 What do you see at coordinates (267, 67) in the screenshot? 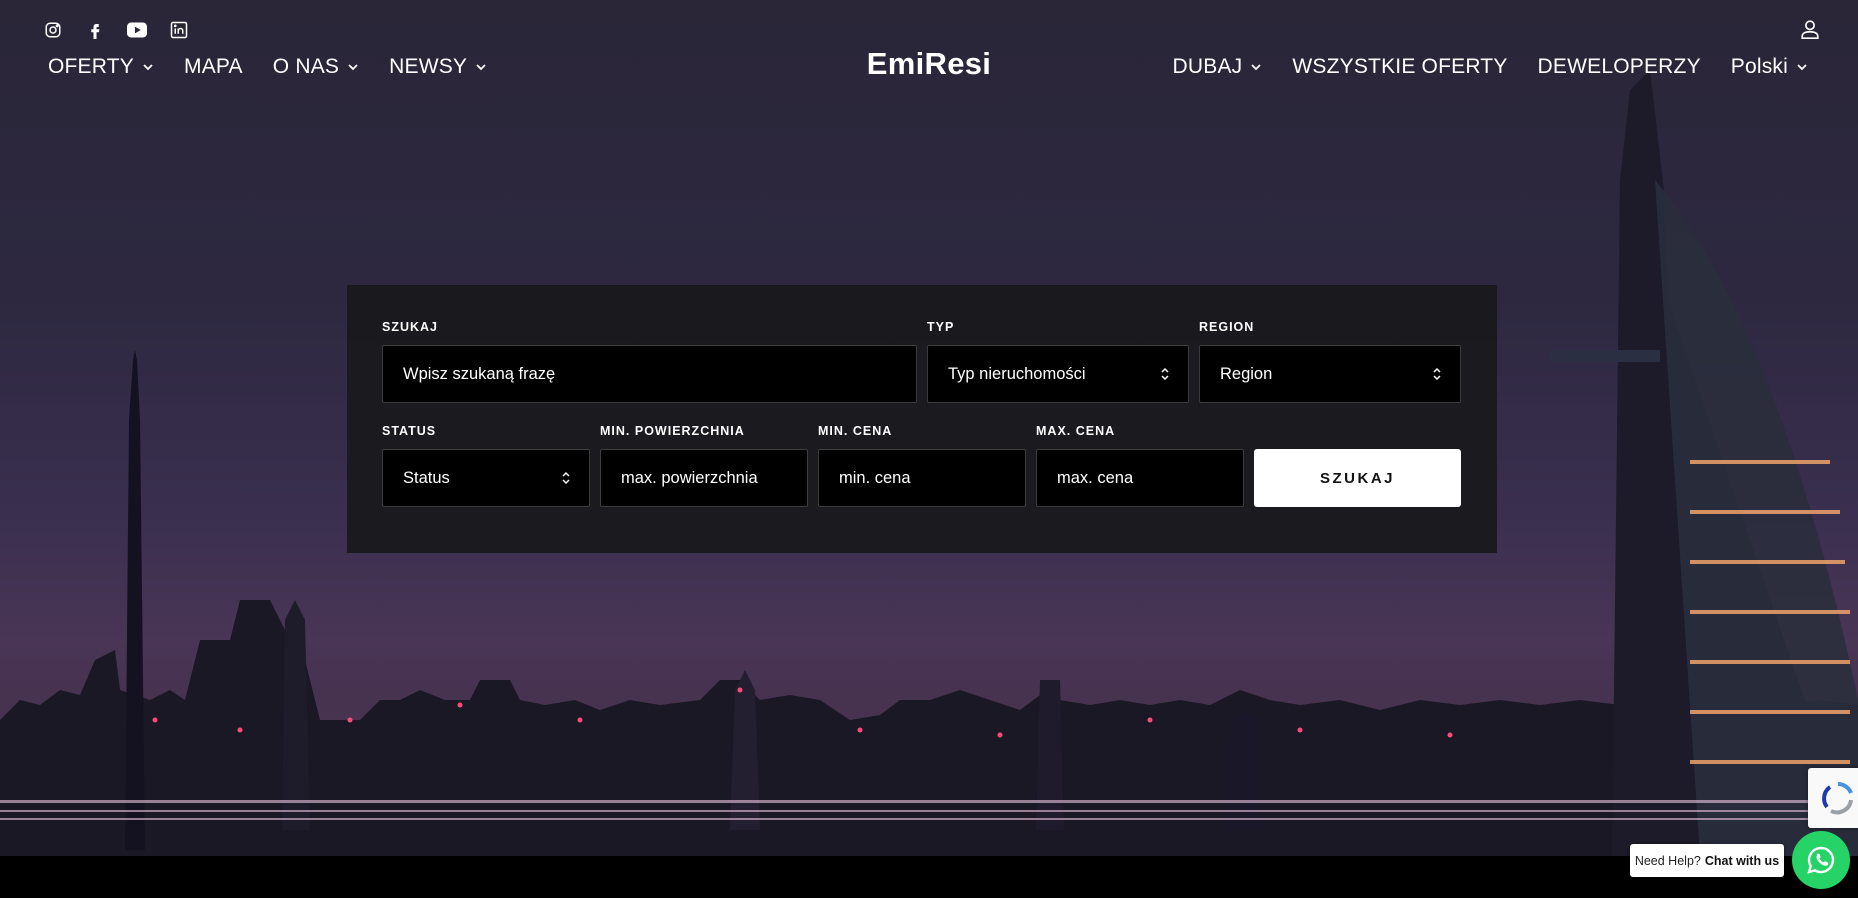
I see `main-nav-left: OFERTY MAPA O NAS NEWSY` at bounding box center [267, 67].